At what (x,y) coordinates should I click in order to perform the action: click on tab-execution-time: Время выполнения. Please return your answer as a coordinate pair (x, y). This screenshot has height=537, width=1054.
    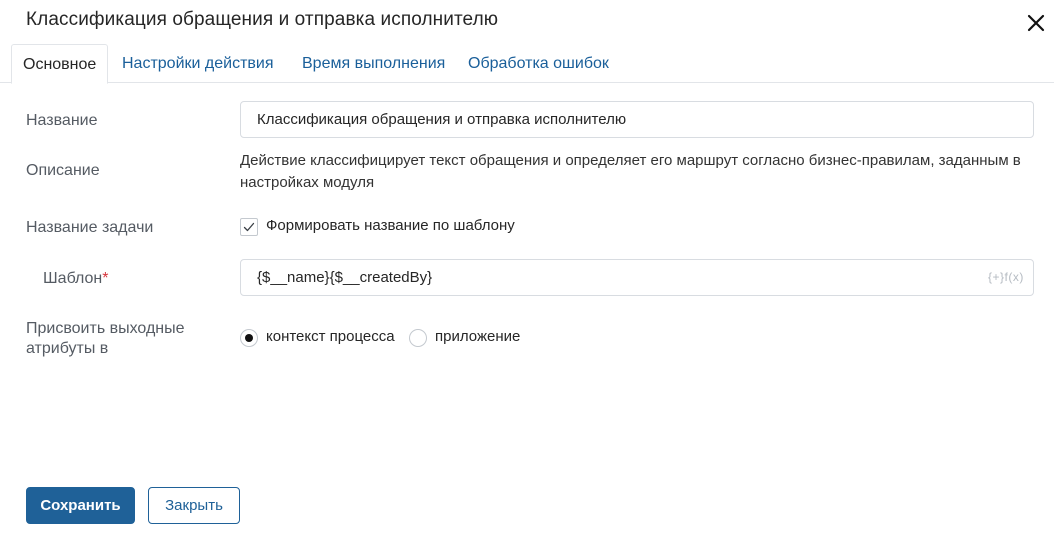
    Looking at the image, I should click on (373, 63).